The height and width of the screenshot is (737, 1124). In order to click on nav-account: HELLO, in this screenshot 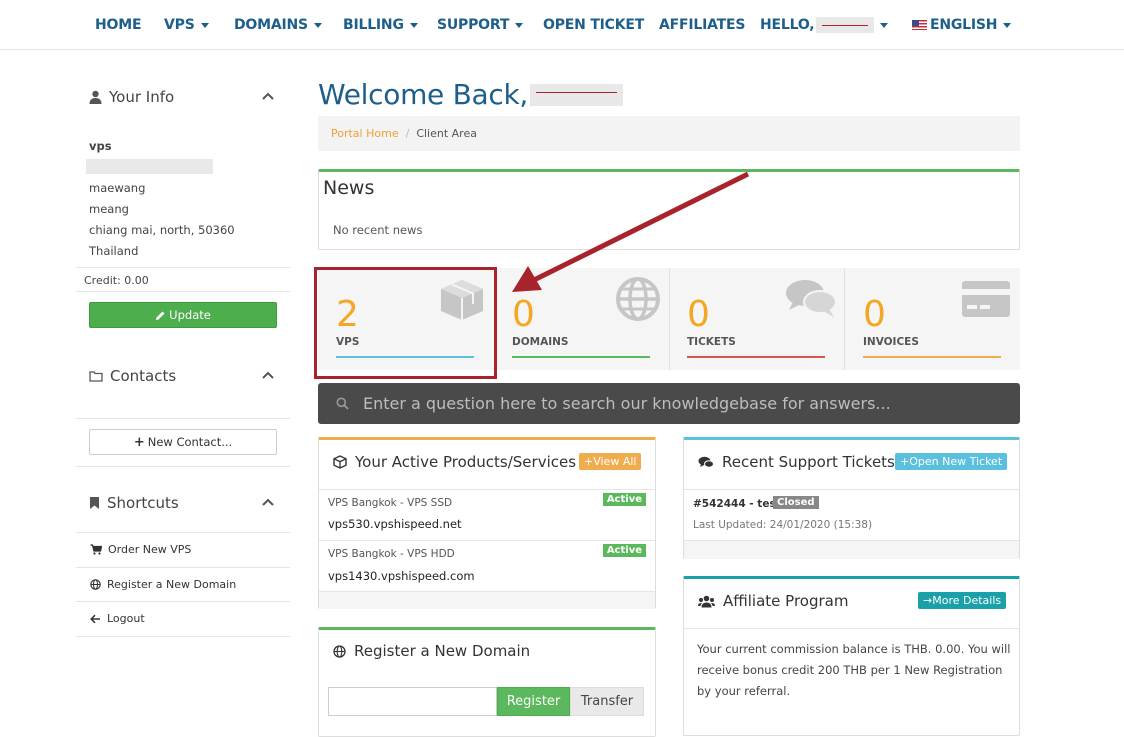, I will do `click(824, 25)`.